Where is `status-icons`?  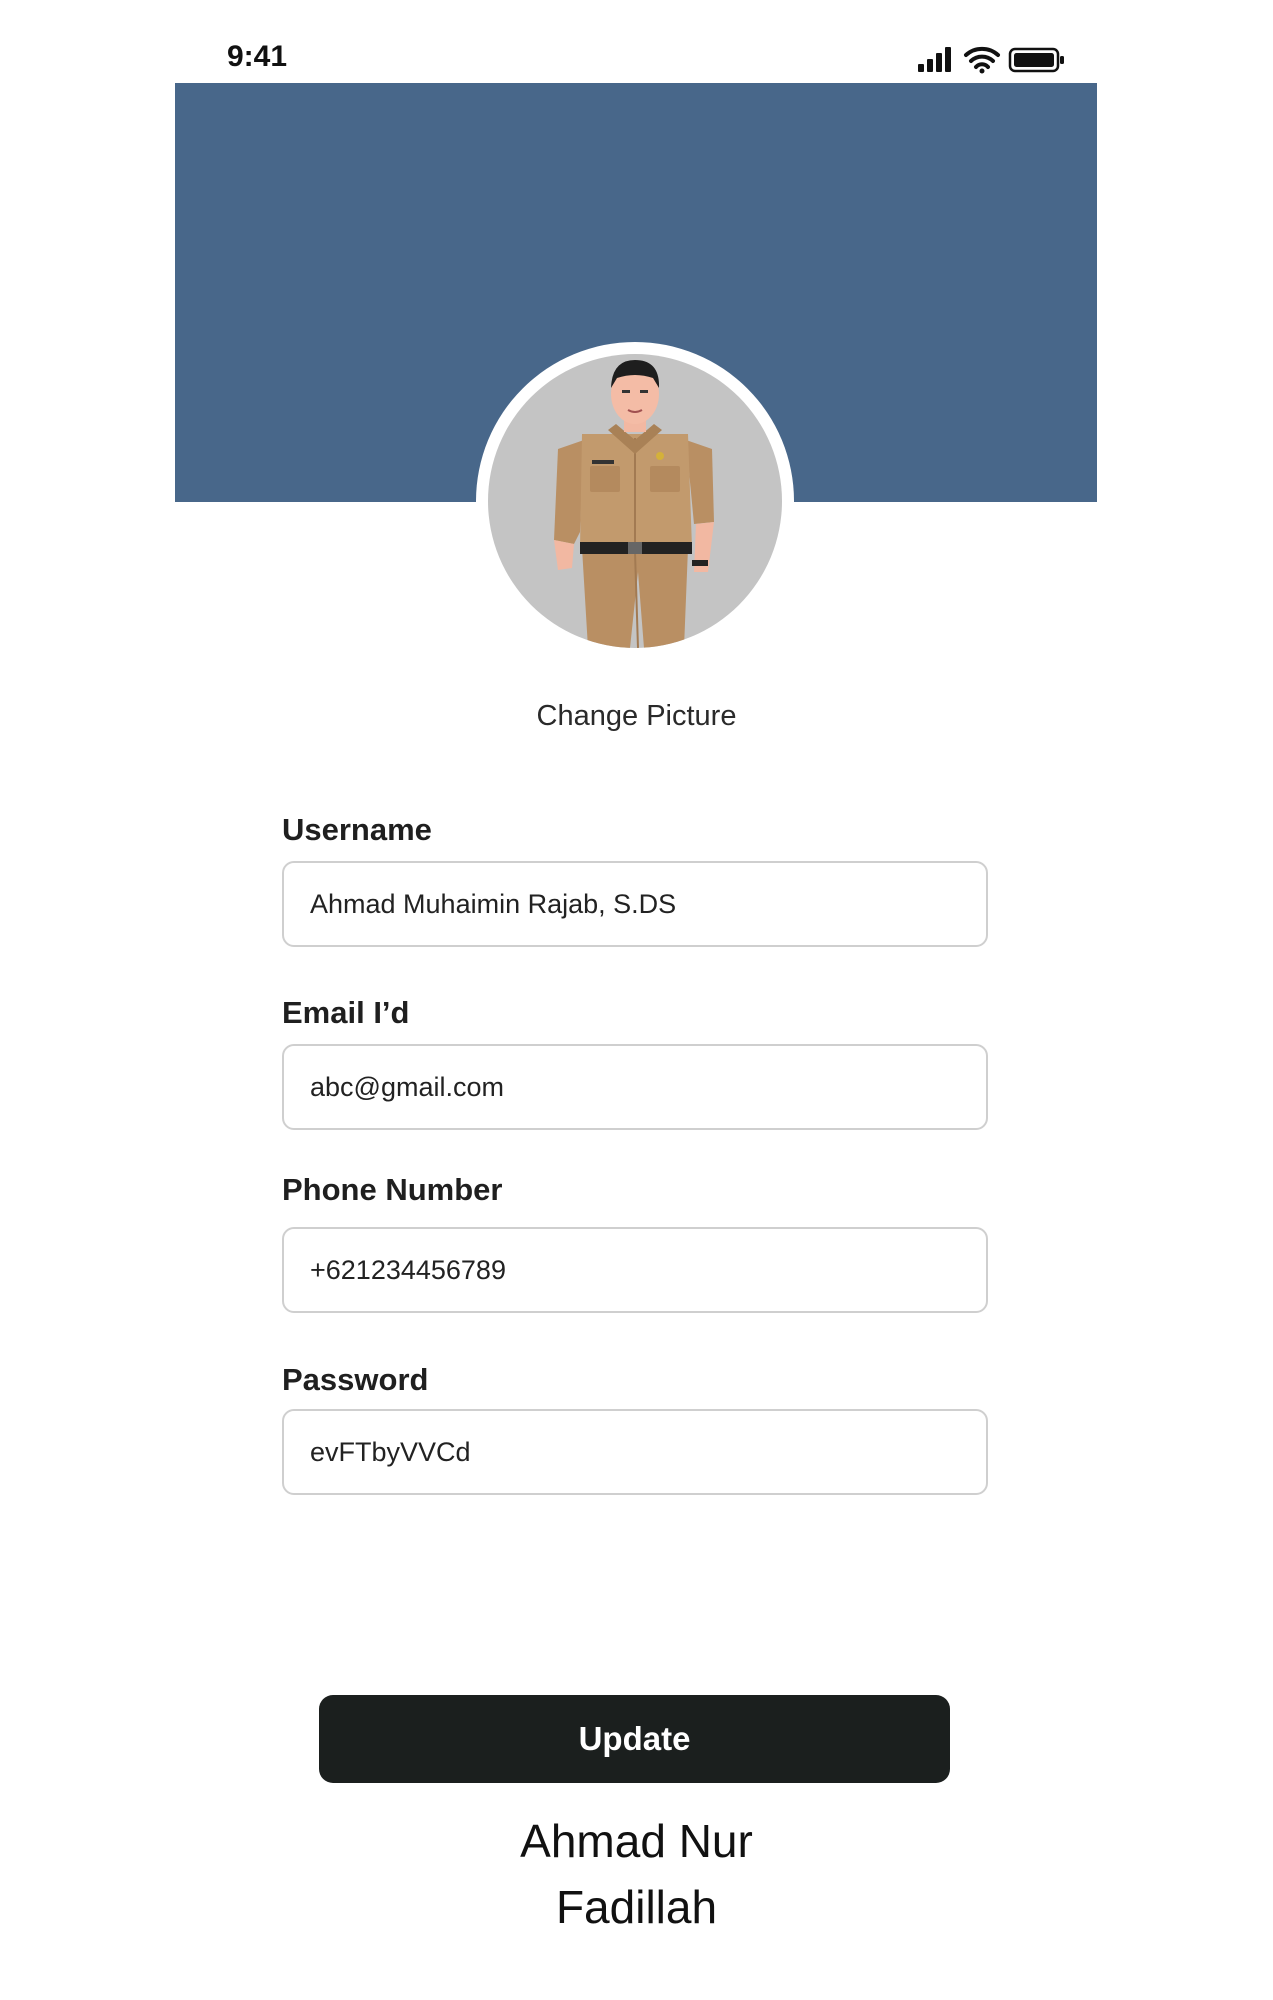
status-icons is located at coordinates (991, 60).